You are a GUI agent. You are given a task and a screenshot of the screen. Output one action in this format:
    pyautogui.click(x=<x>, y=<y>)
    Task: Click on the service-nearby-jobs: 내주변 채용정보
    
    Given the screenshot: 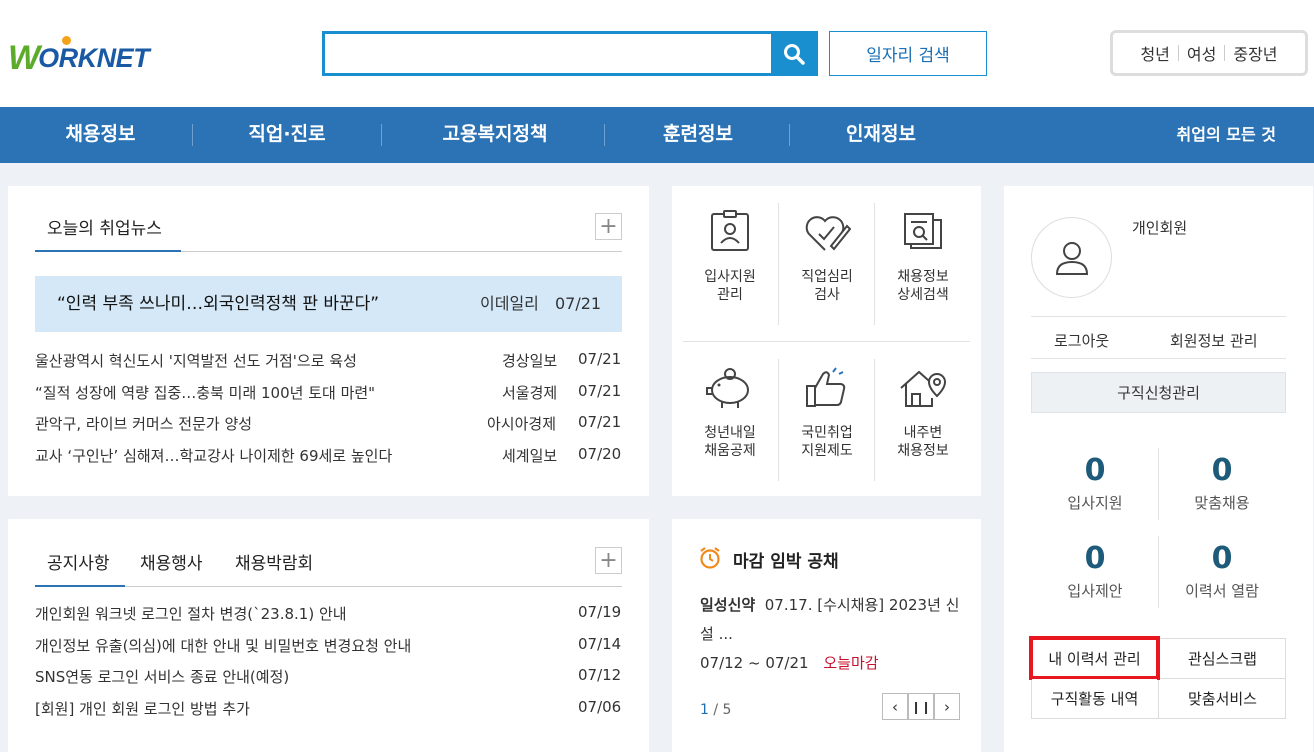 What is the action you would take?
    pyautogui.click(x=923, y=413)
    